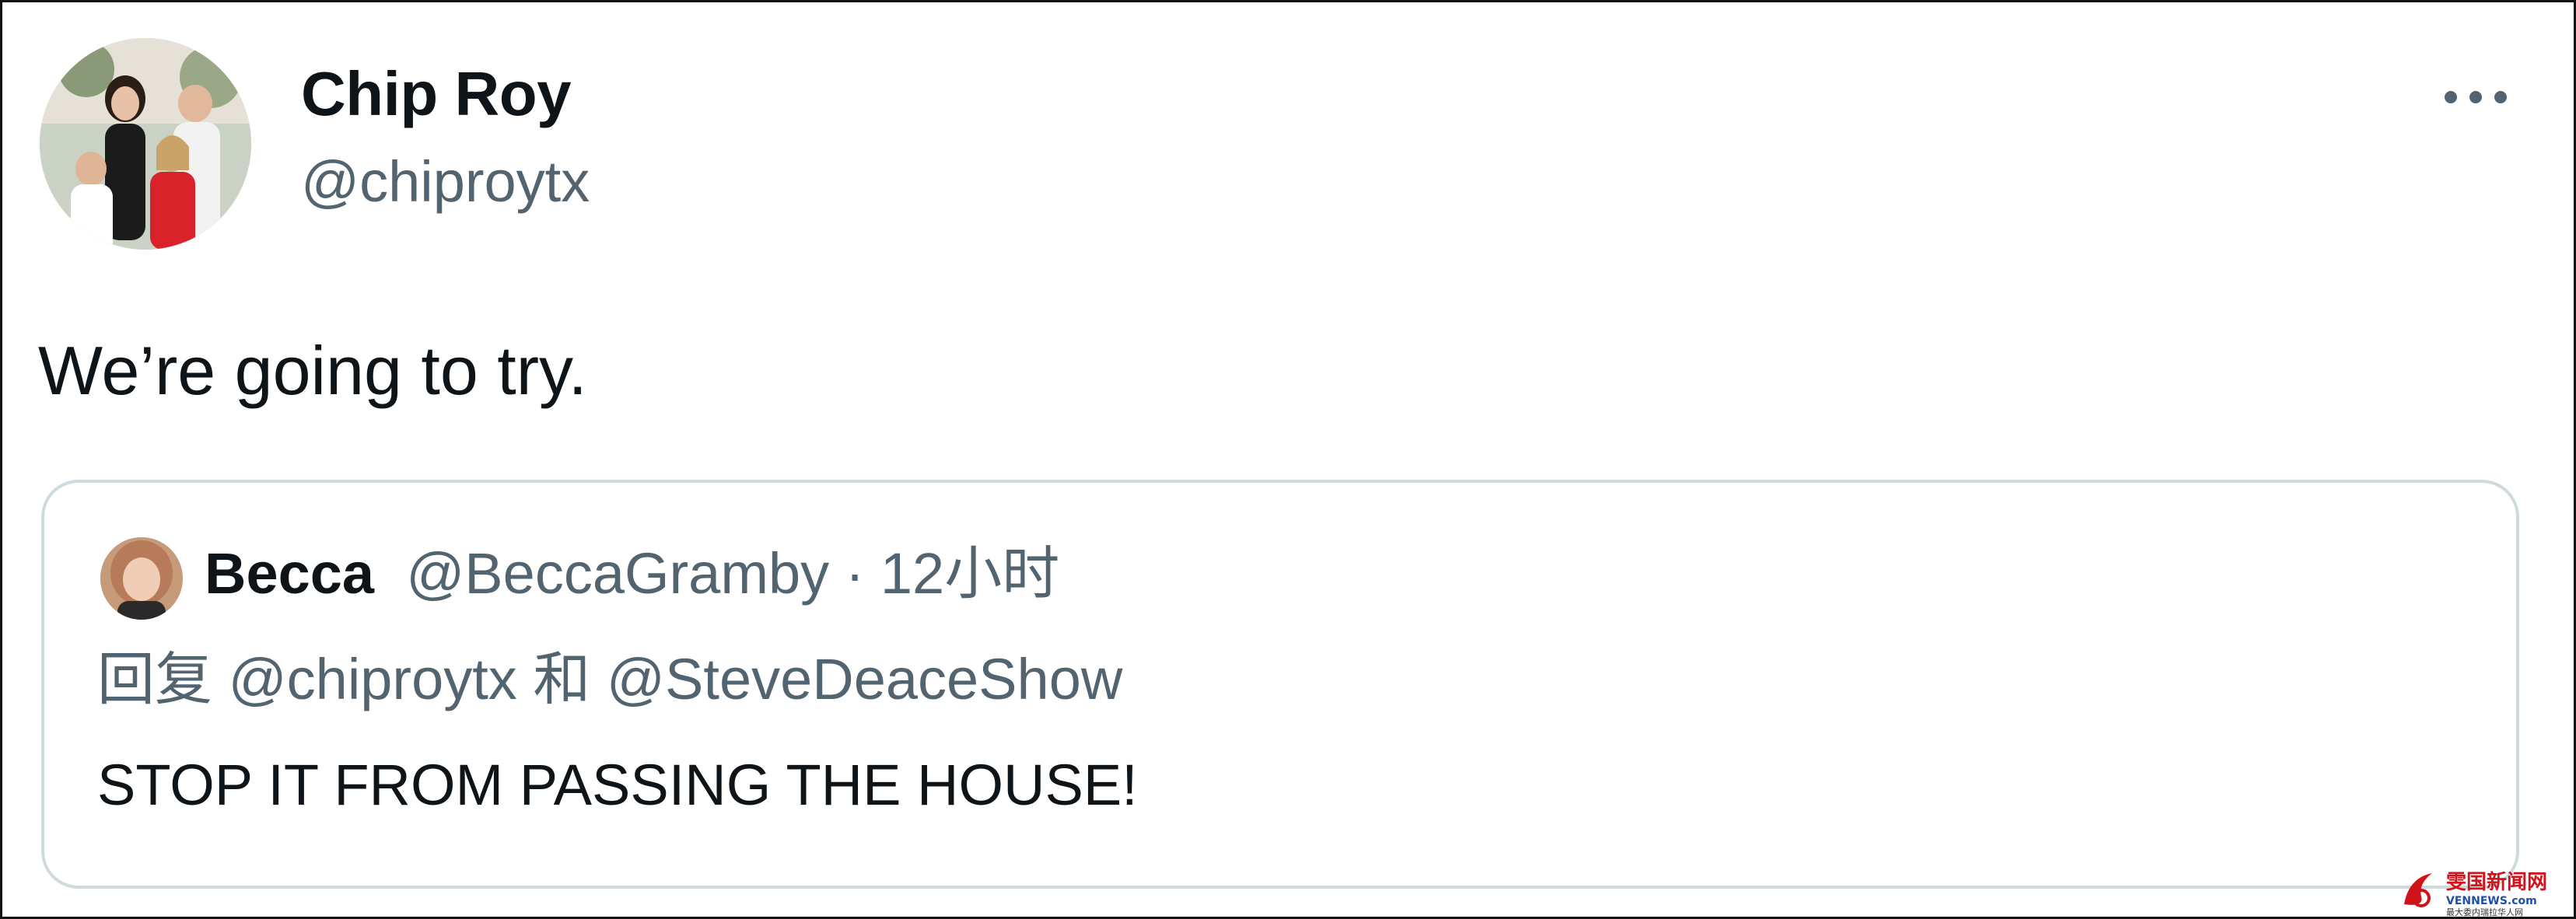  Describe the element at coordinates (313, 370) in the screenshot. I see `tweet-text: We’re going to try.` at that location.